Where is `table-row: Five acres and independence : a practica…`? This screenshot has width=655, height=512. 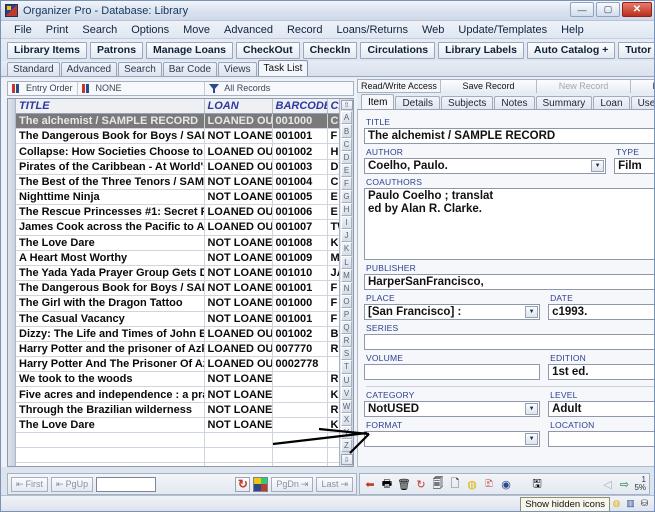
table-row: Five acres and independence : a practica… is located at coordinates (177, 394).